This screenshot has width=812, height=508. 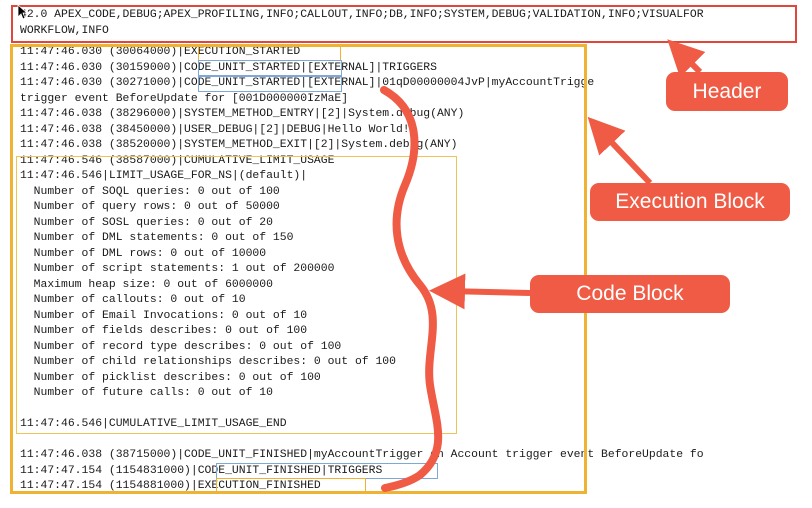 I want to click on execution-block-arrow, so click(x=620, y=151).